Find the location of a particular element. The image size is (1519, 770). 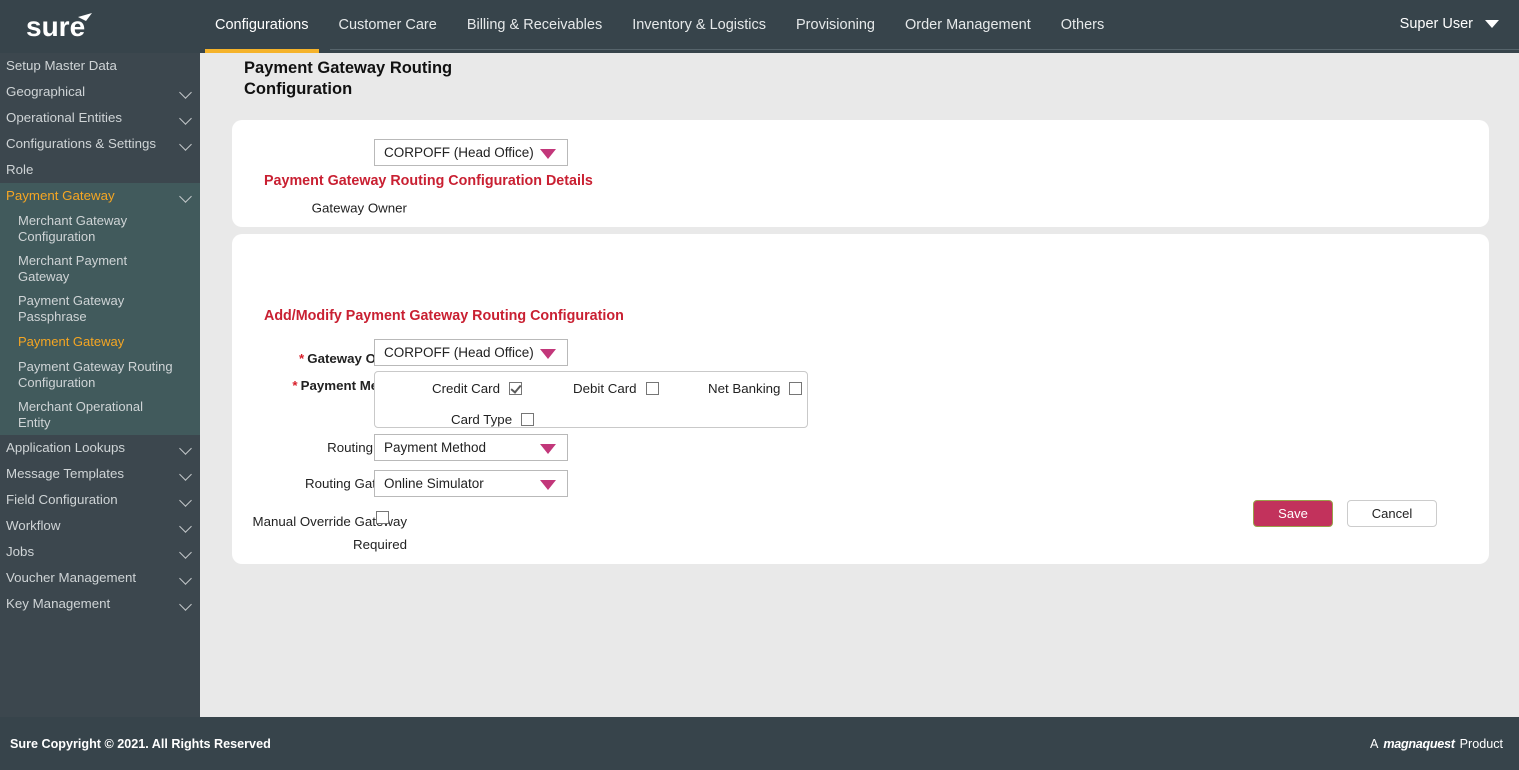

sidebar-item-configurations-settings: Configurations & Settings is located at coordinates (100, 144).